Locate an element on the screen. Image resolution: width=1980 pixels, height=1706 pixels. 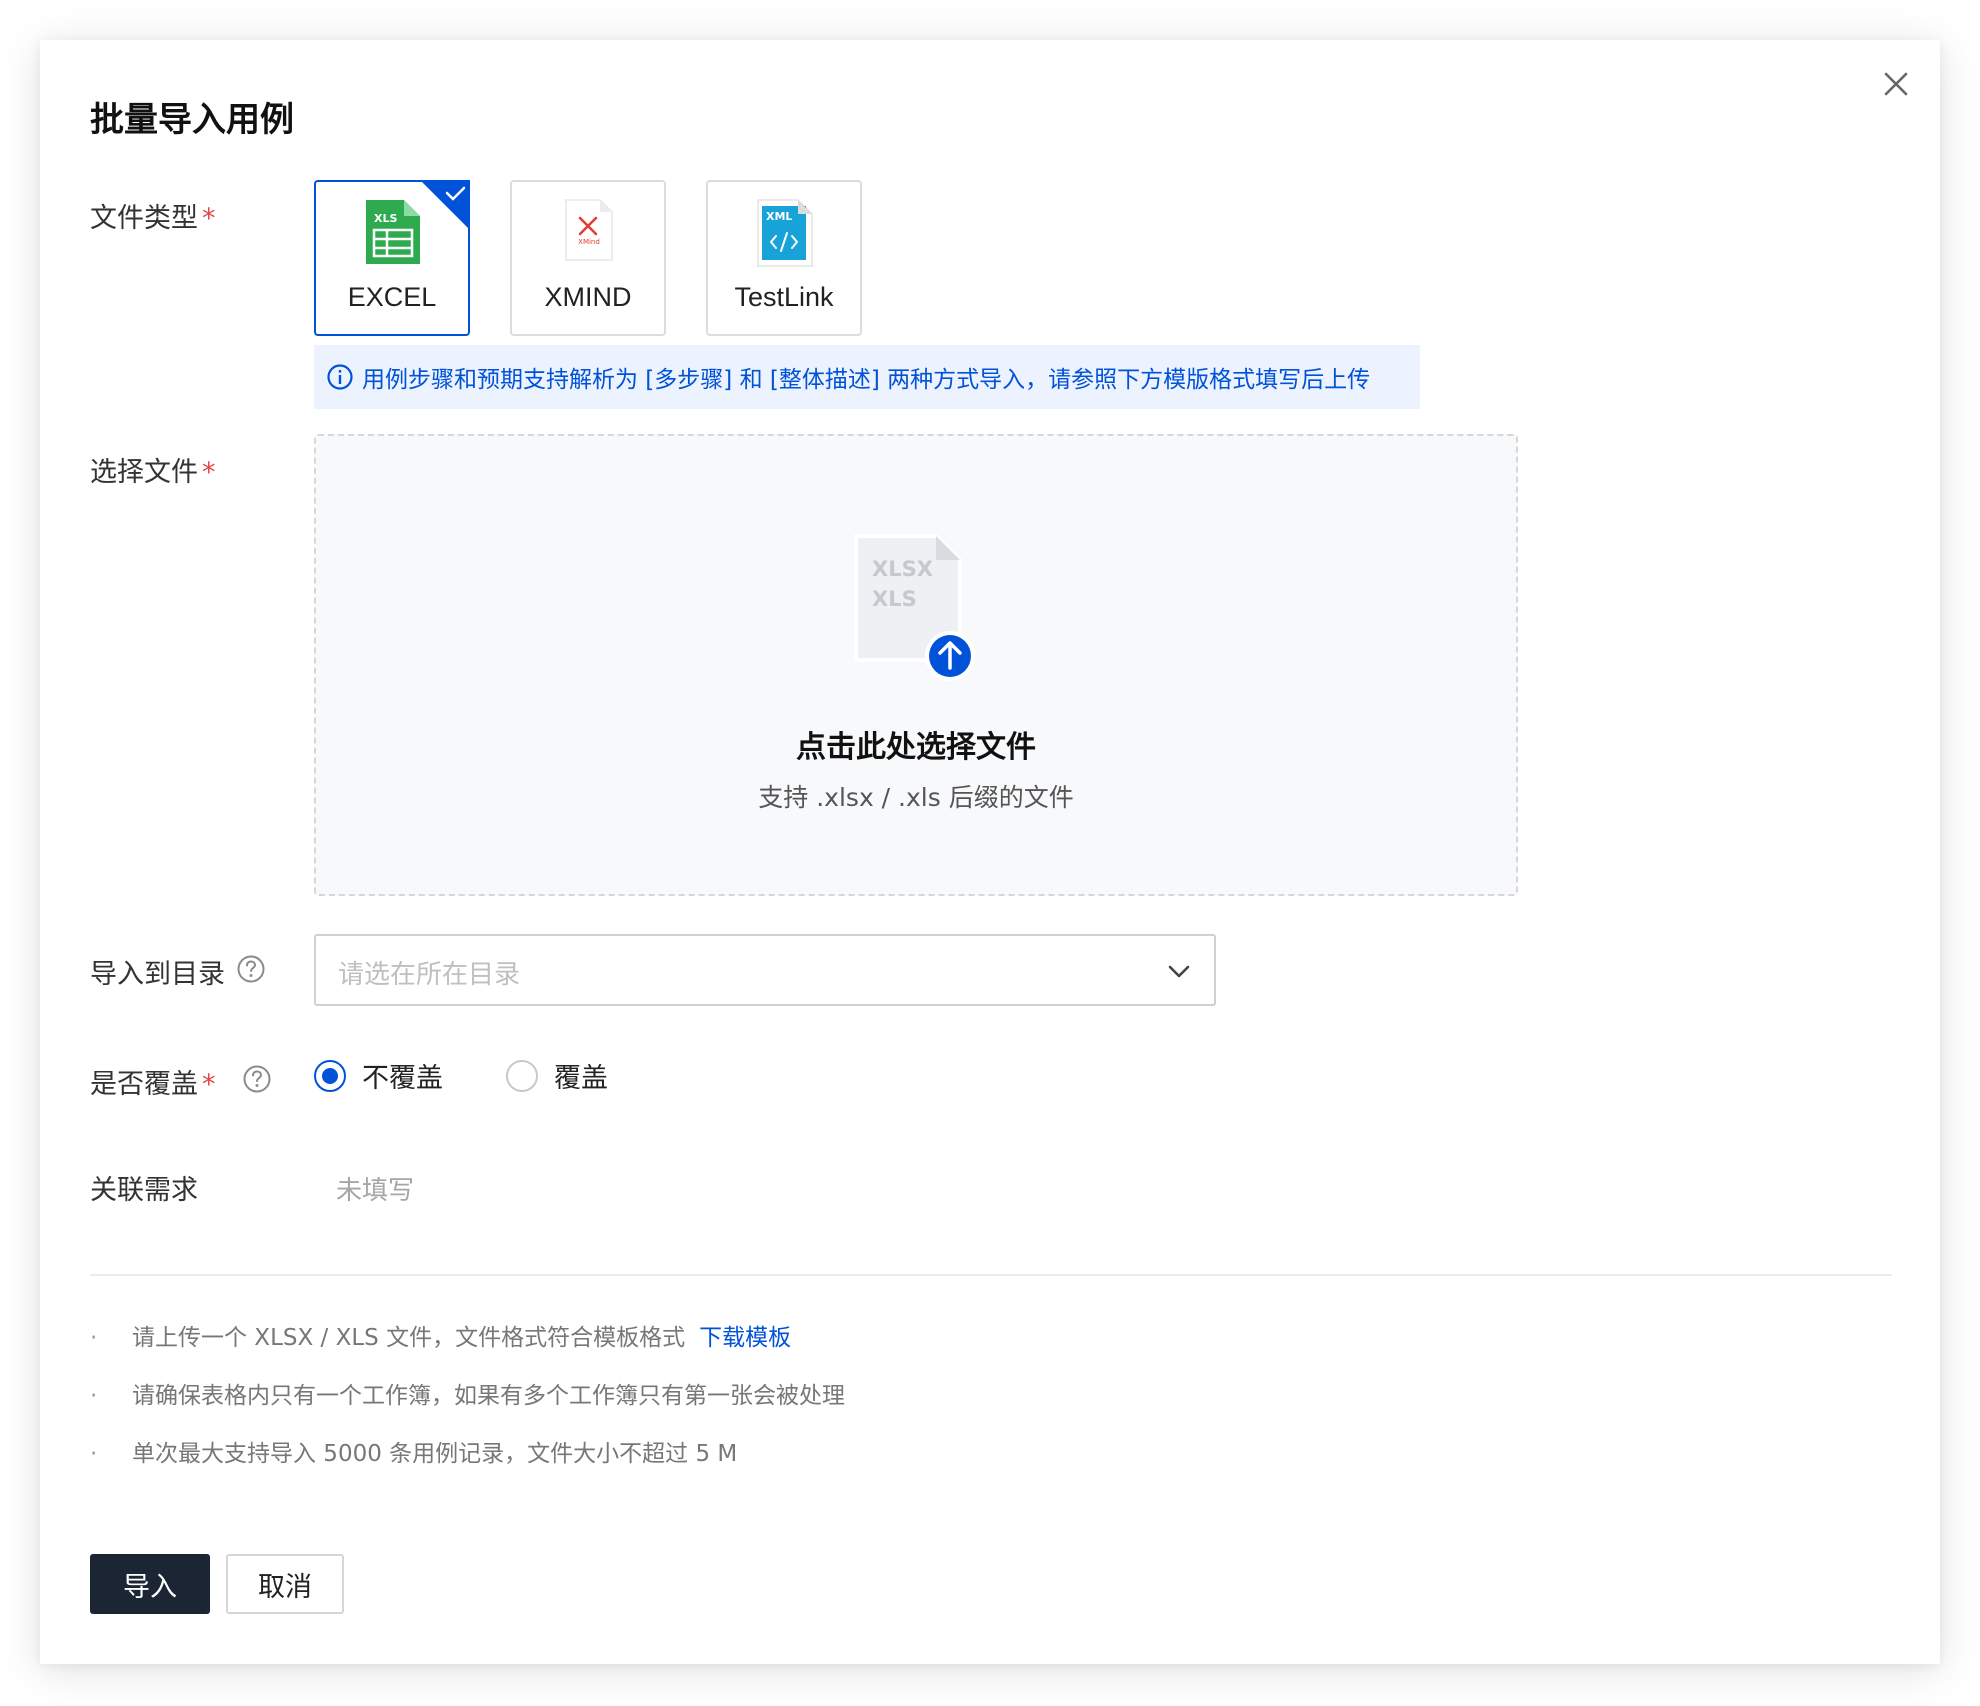
file-type-xmind: XMind XMIND is located at coordinates (588, 258).